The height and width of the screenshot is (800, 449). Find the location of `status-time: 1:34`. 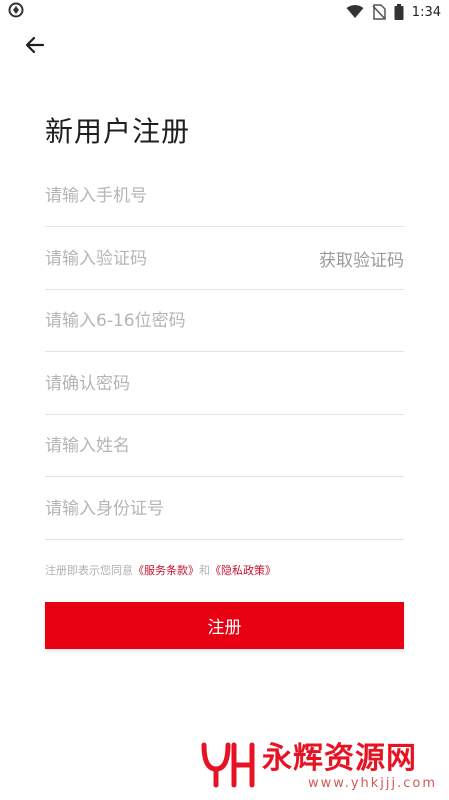

status-time: 1:34 is located at coordinates (426, 12).